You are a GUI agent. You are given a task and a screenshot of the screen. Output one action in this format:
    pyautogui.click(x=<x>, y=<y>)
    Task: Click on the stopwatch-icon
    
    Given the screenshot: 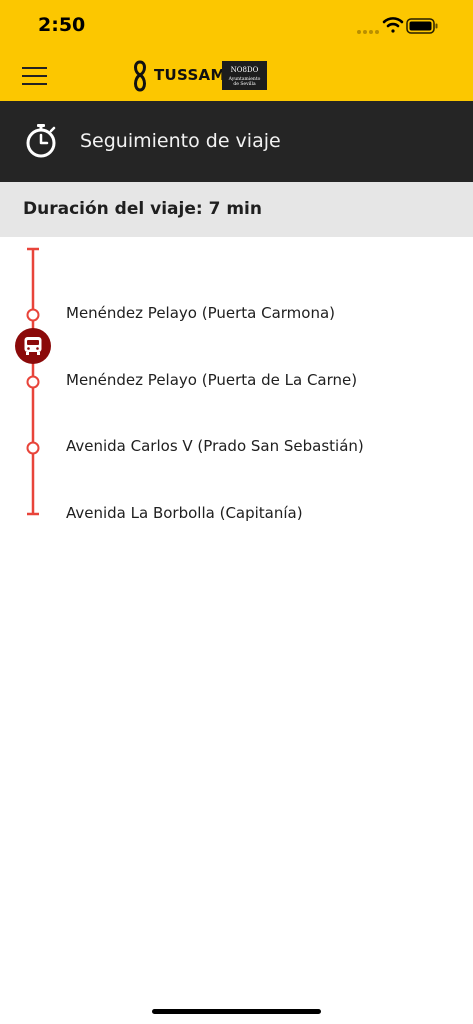 What is the action you would take?
    pyautogui.click(x=41, y=141)
    